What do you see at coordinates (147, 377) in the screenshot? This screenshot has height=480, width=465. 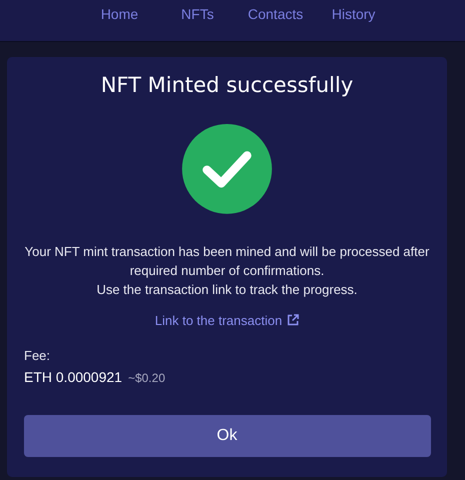 I see `fee-fiat-value: ~$0.20` at bounding box center [147, 377].